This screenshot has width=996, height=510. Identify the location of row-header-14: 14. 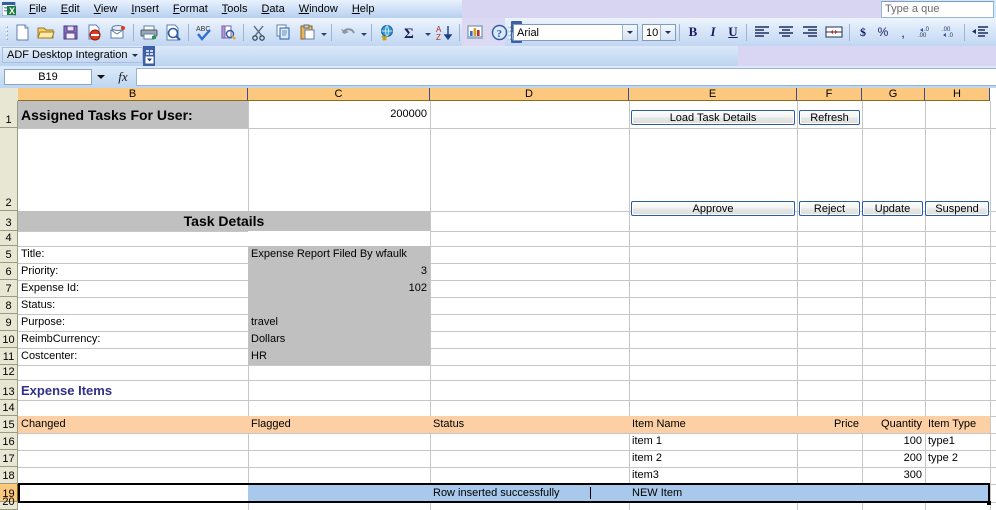
(9, 408).